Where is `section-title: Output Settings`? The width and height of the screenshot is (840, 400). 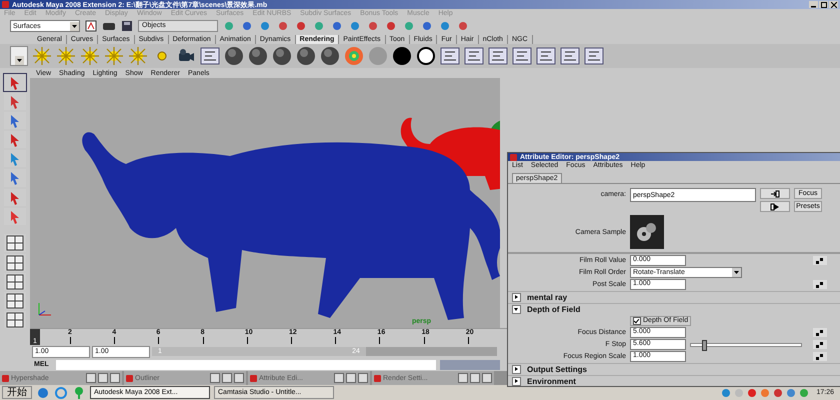 section-title: Output Settings is located at coordinates (557, 369).